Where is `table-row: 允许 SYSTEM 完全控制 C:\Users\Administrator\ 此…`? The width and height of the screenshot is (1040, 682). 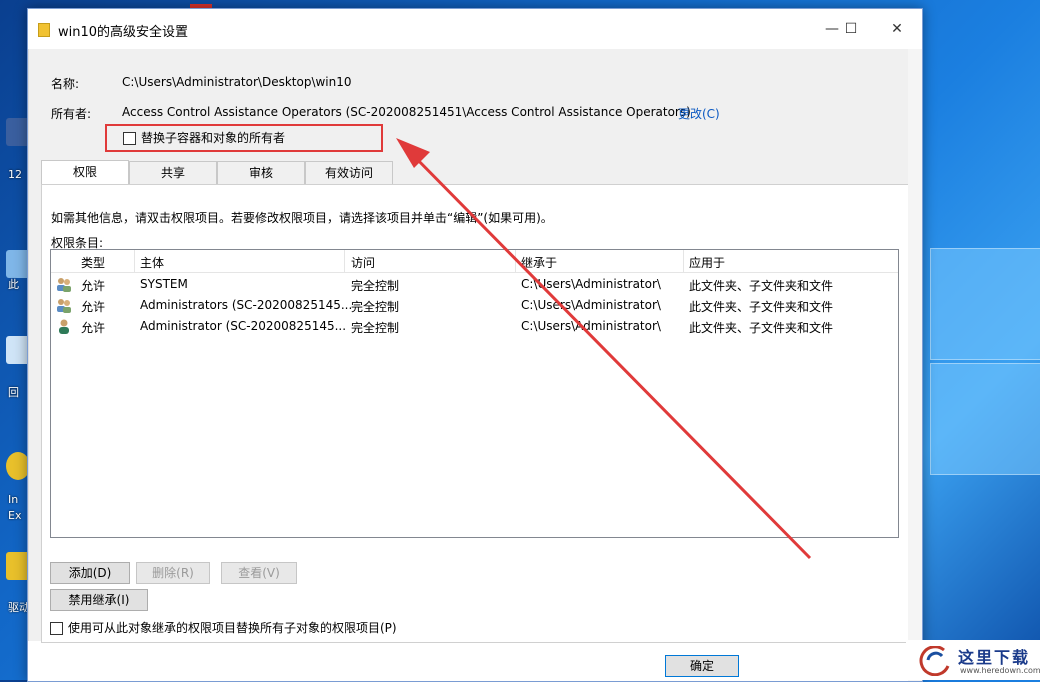 table-row: 允许 SYSTEM 完全控制 C:\Users\Administrator\ 此… is located at coordinates (474, 284).